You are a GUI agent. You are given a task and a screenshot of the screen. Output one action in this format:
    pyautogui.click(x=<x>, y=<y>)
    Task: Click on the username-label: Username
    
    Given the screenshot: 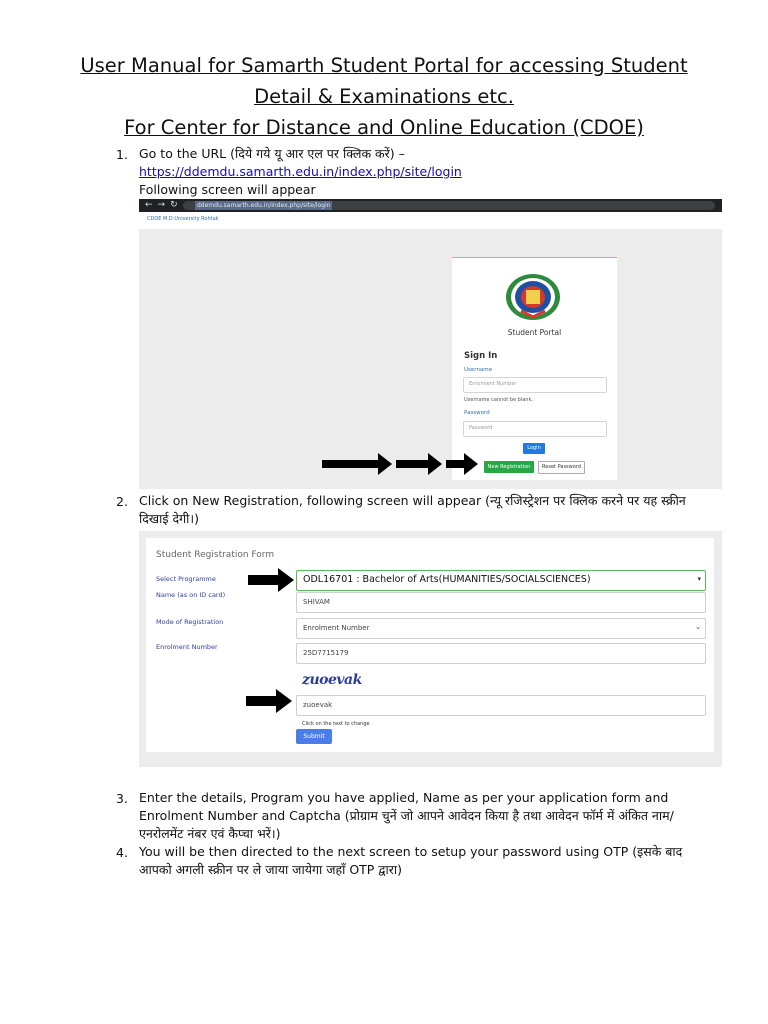 What is the action you would take?
    pyautogui.click(x=478, y=370)
    